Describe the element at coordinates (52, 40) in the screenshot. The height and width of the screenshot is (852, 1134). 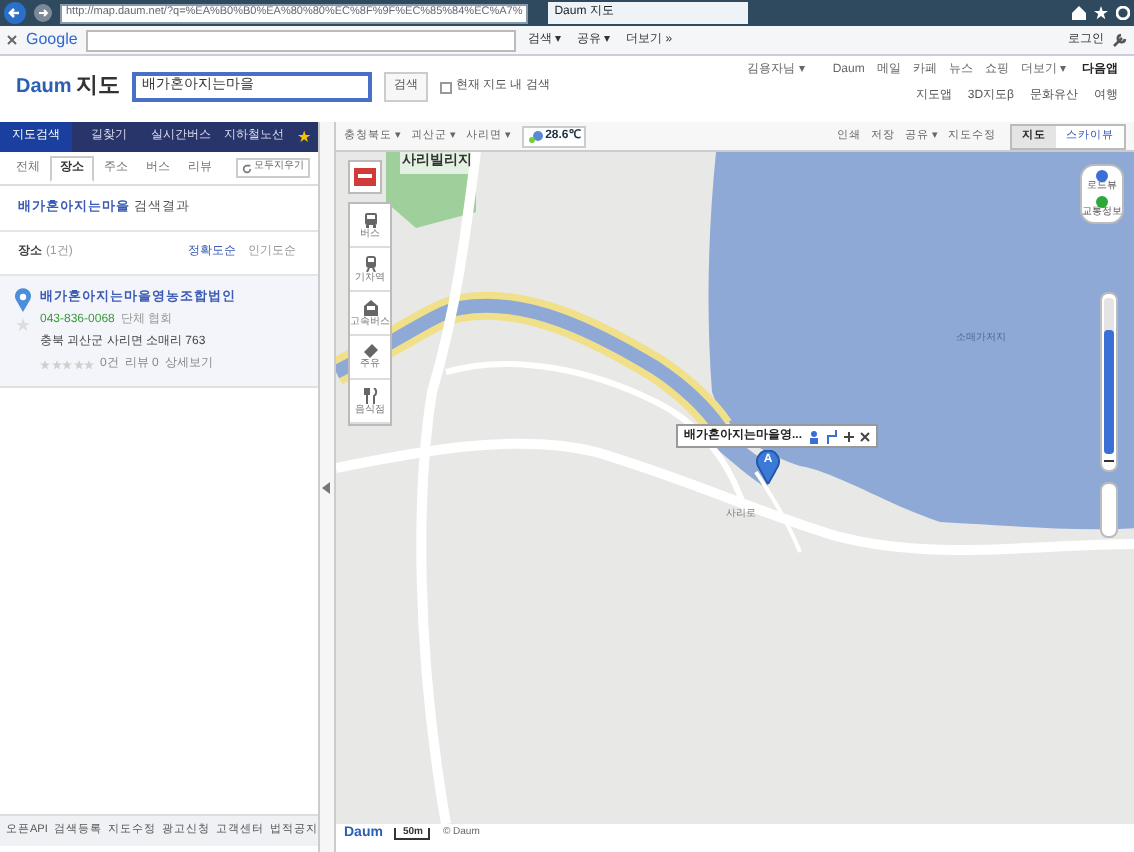
I see `google-logo: Google` at that location.